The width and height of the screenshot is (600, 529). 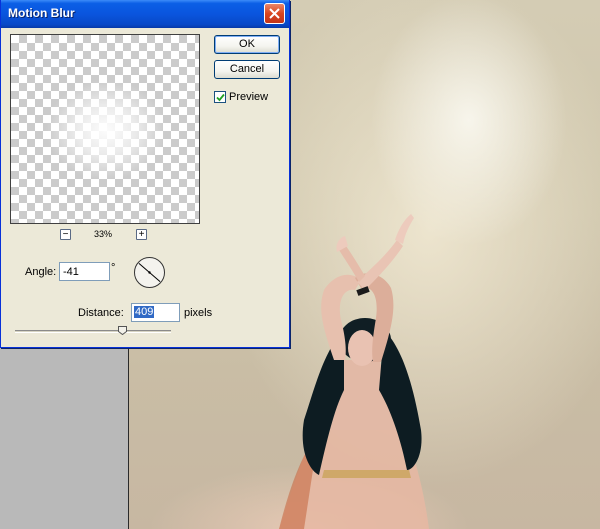 What do you see at coordinates (249, 97) in the screenshot?
I see `preview-label: Preview` at bounding box center [249, 97].